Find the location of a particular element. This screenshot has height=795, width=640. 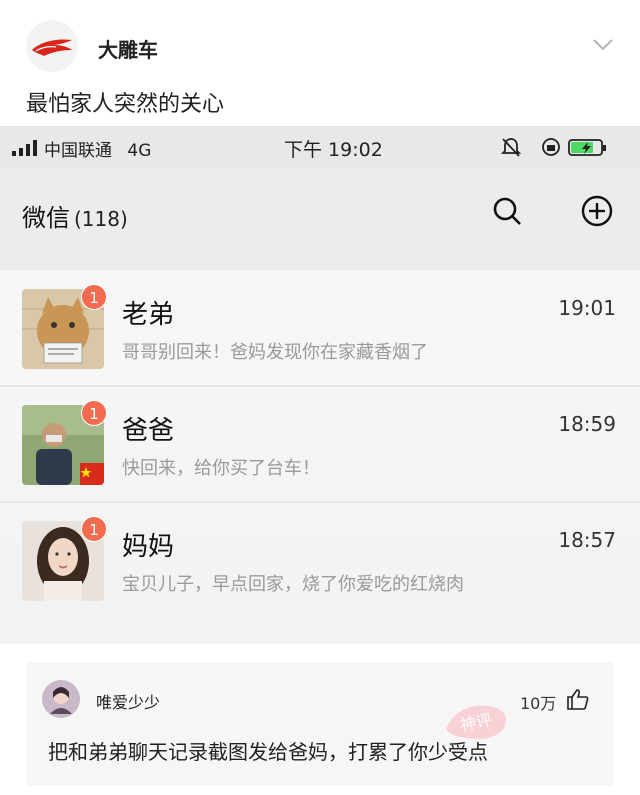

comment-card: 唯爱少少 神评 10万 把和弟弟聊天记录截图发给爸妈，打累了你少受点 is located at coordinates (320, 724).